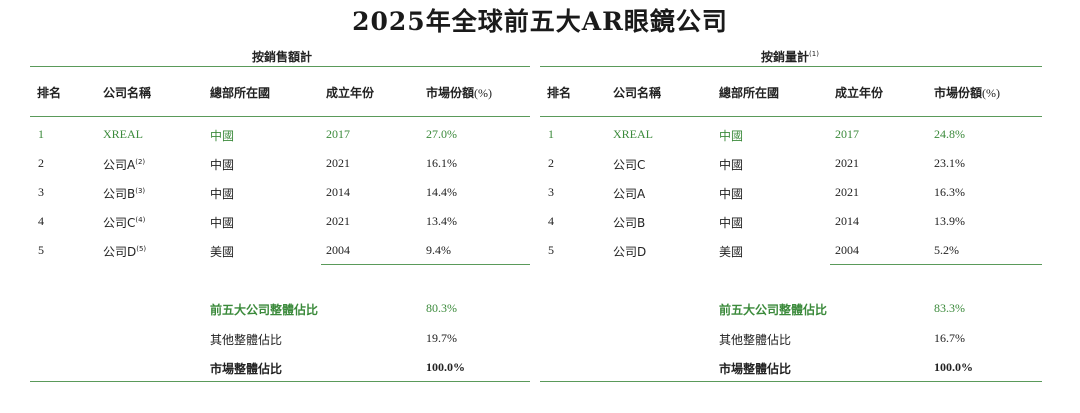 The image size is (1080, 413). What do you see at coordinates (441, 338) in the screenshot?
I see `summary-value: 19.7%` at bounding box center [441, 338].